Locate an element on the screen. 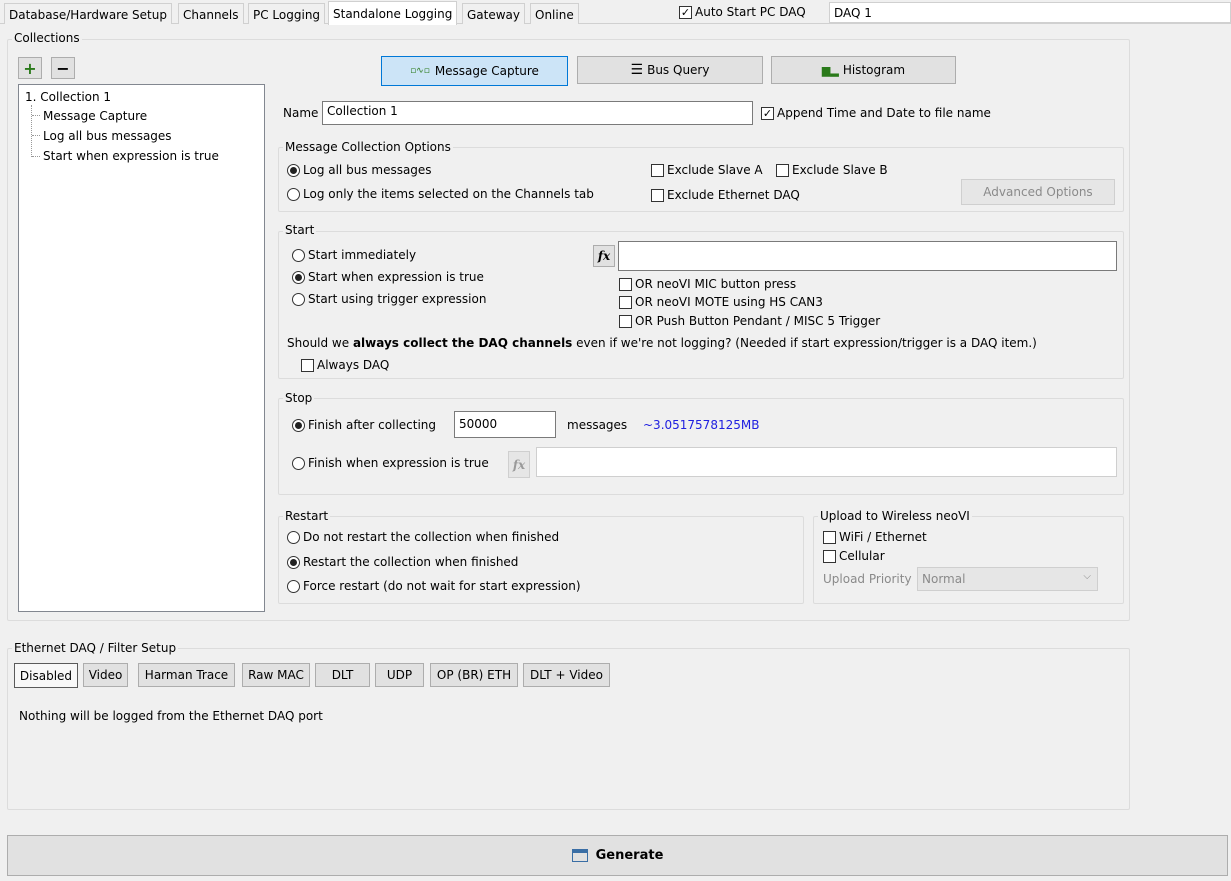 The width and height of the screenshot is (1231, 881). exclude-slave-a-label: Exclude Slave A is located at coordinates (715, 170).